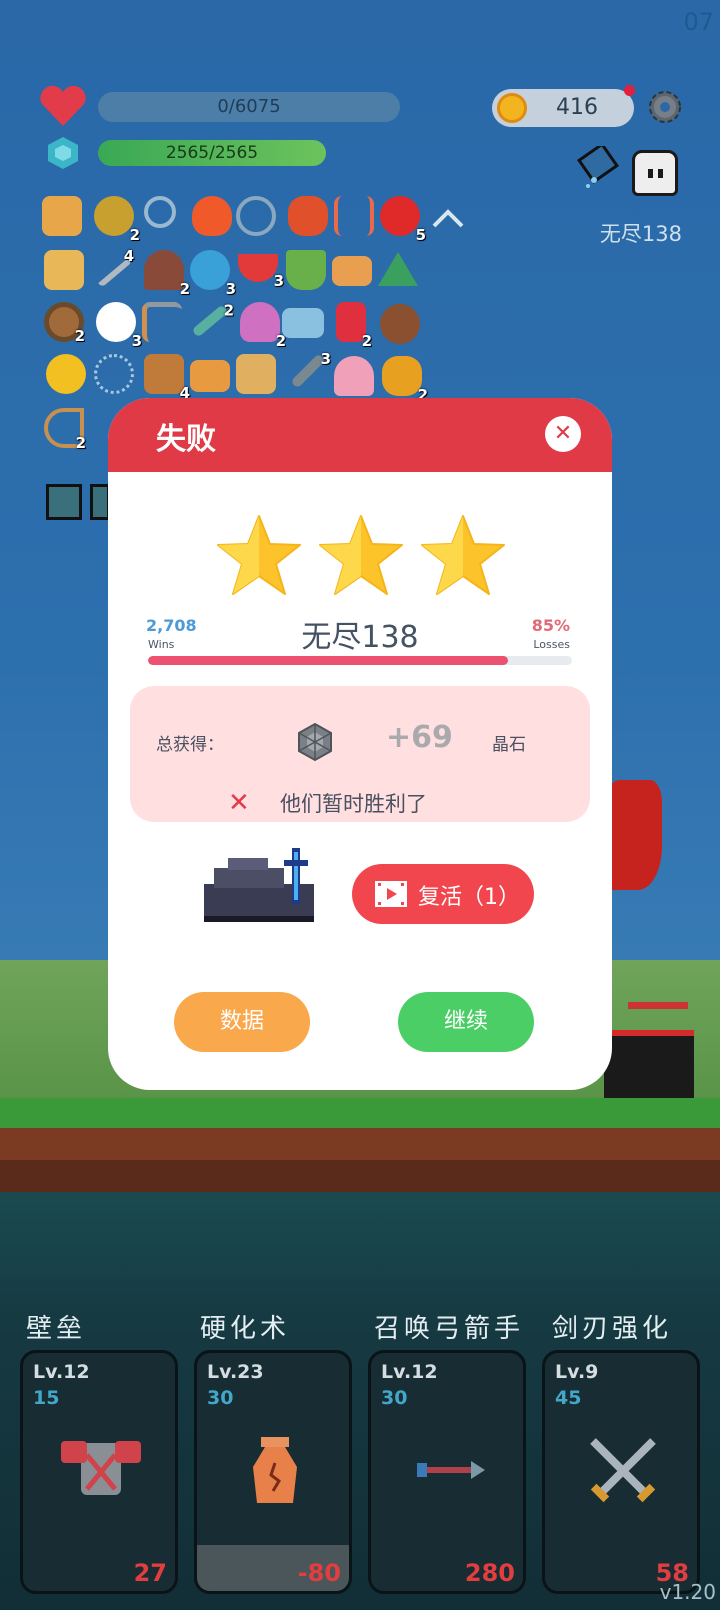 The height and width of the screenshot is (1610, 720). What do you see at coordinates (66, 374) in the screenshot?
I see `sunflower-item` at bounding box center [66, 374].